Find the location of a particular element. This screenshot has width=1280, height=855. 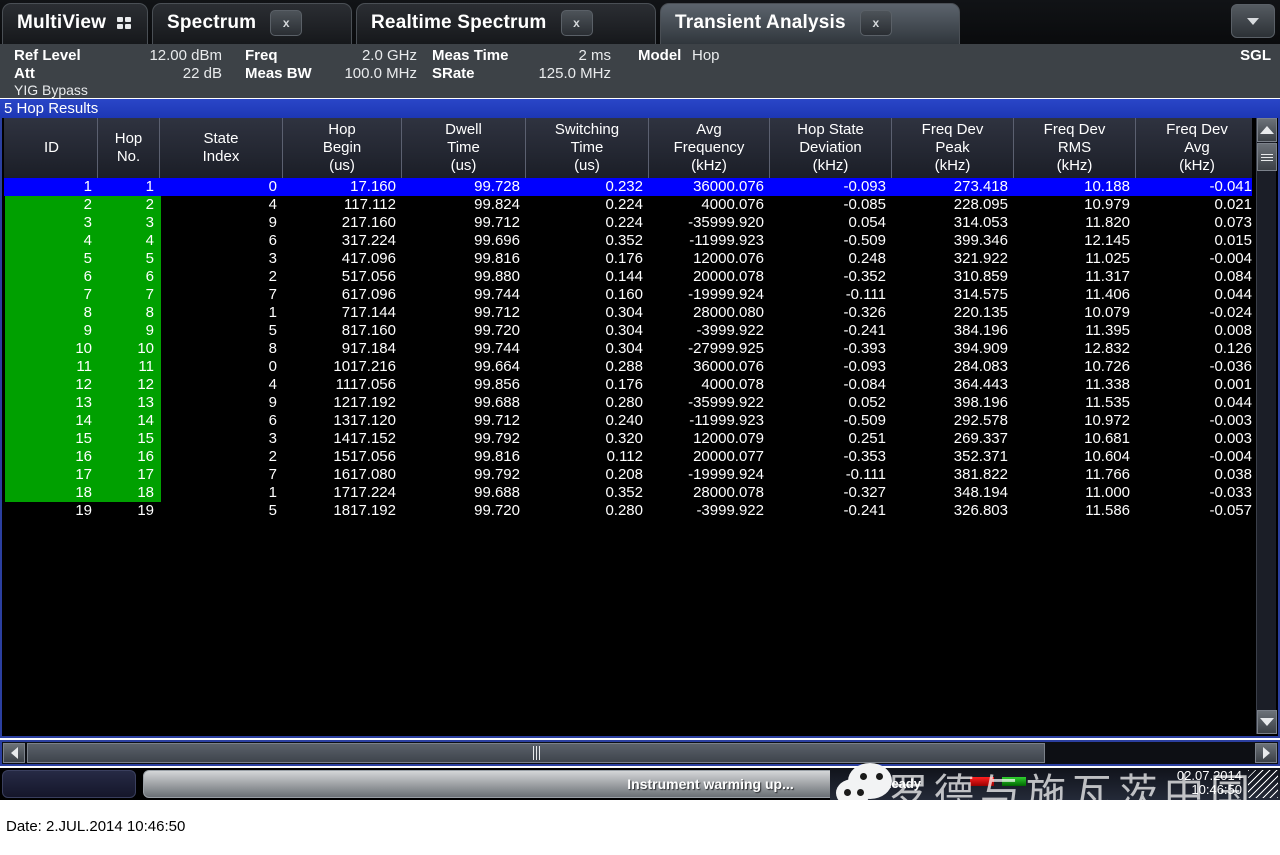

tab-spectrum: Spectrum x is located at coordinates (252, 23).